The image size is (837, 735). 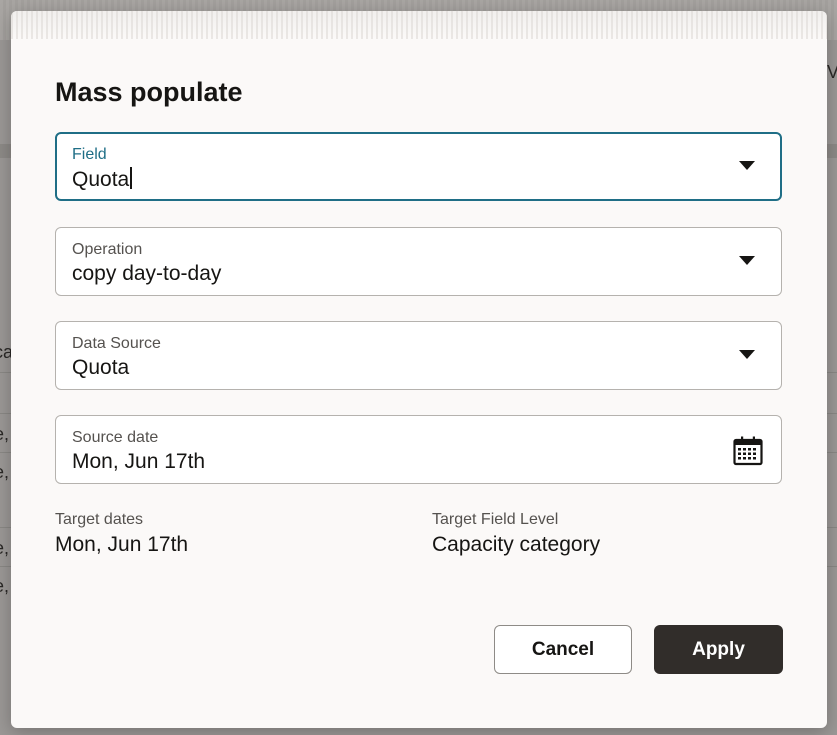 I want to click on cancel-button: Cancel, so click(x=563, y=649).